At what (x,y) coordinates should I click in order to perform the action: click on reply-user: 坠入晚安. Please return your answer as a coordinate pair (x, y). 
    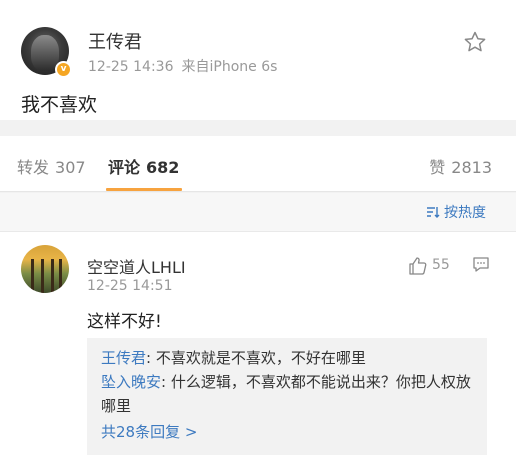
    Looking at the image, I should click on (131, 382).